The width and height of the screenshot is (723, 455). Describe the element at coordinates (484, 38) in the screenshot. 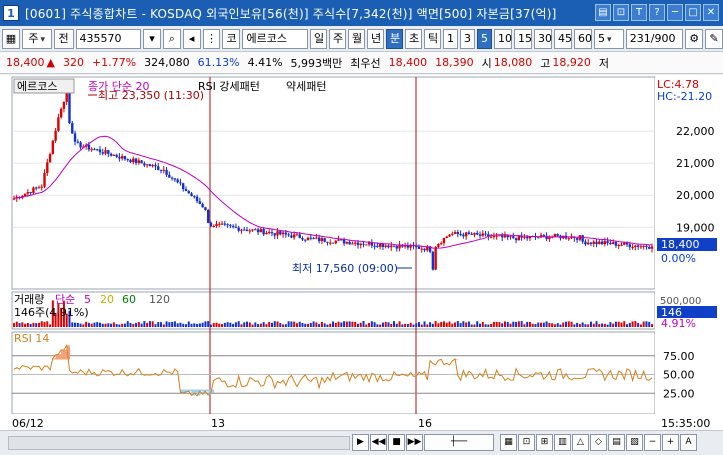

I see `minute-5: 5` at that location.